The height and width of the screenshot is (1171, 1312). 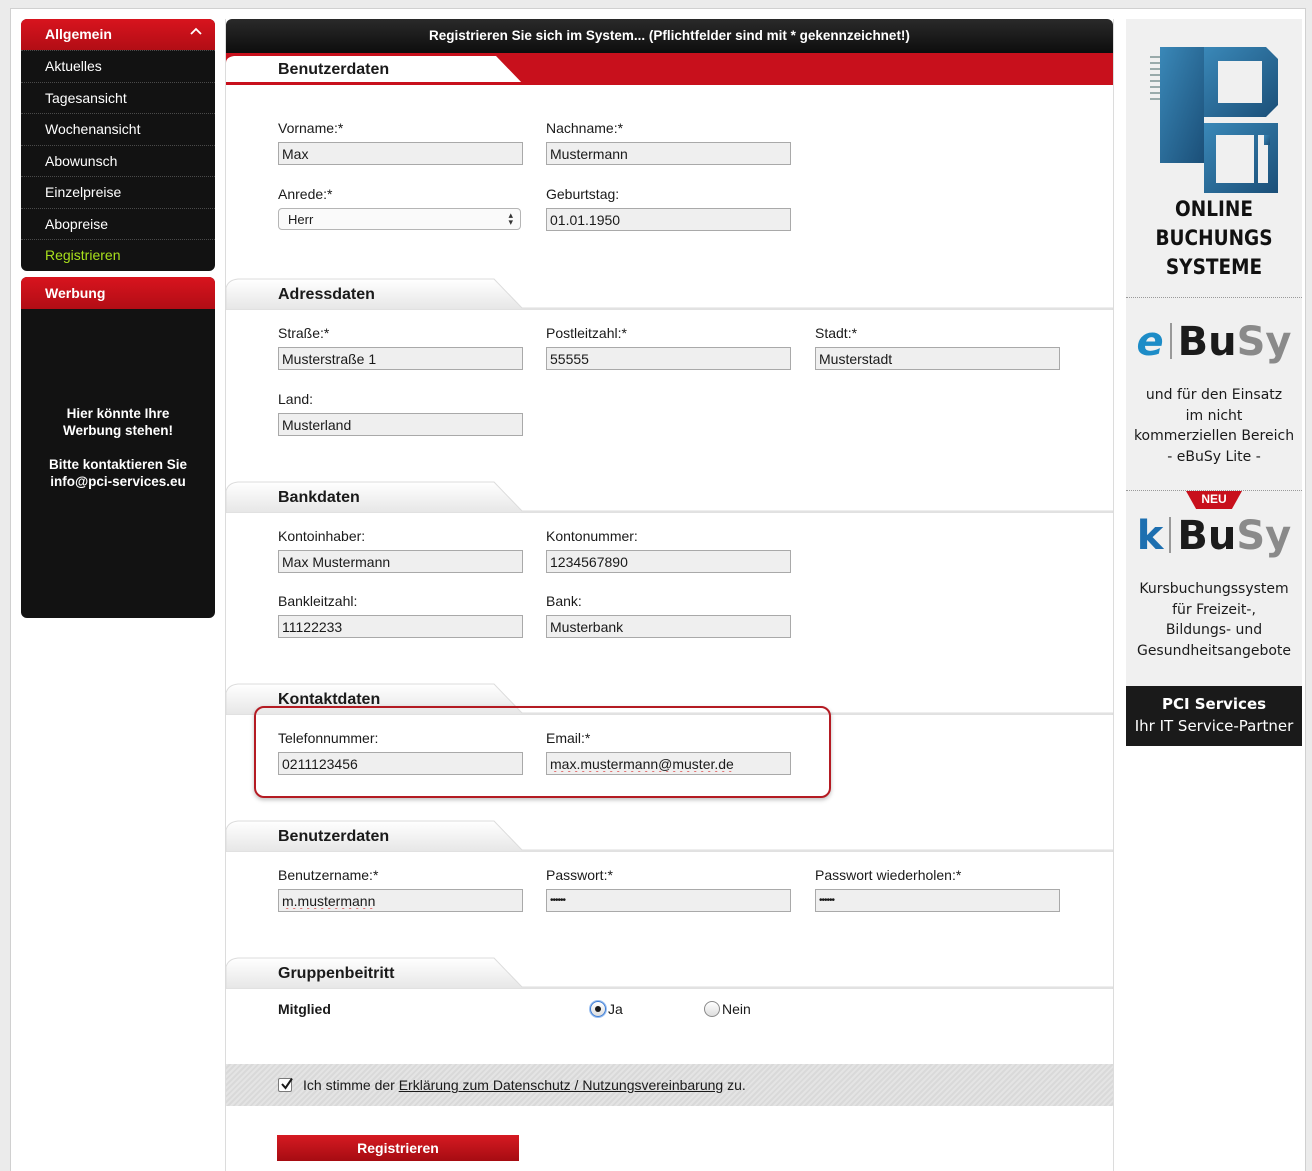 I want to click on telefon-field: Telefonnummer:, so click(x=400, y=752).